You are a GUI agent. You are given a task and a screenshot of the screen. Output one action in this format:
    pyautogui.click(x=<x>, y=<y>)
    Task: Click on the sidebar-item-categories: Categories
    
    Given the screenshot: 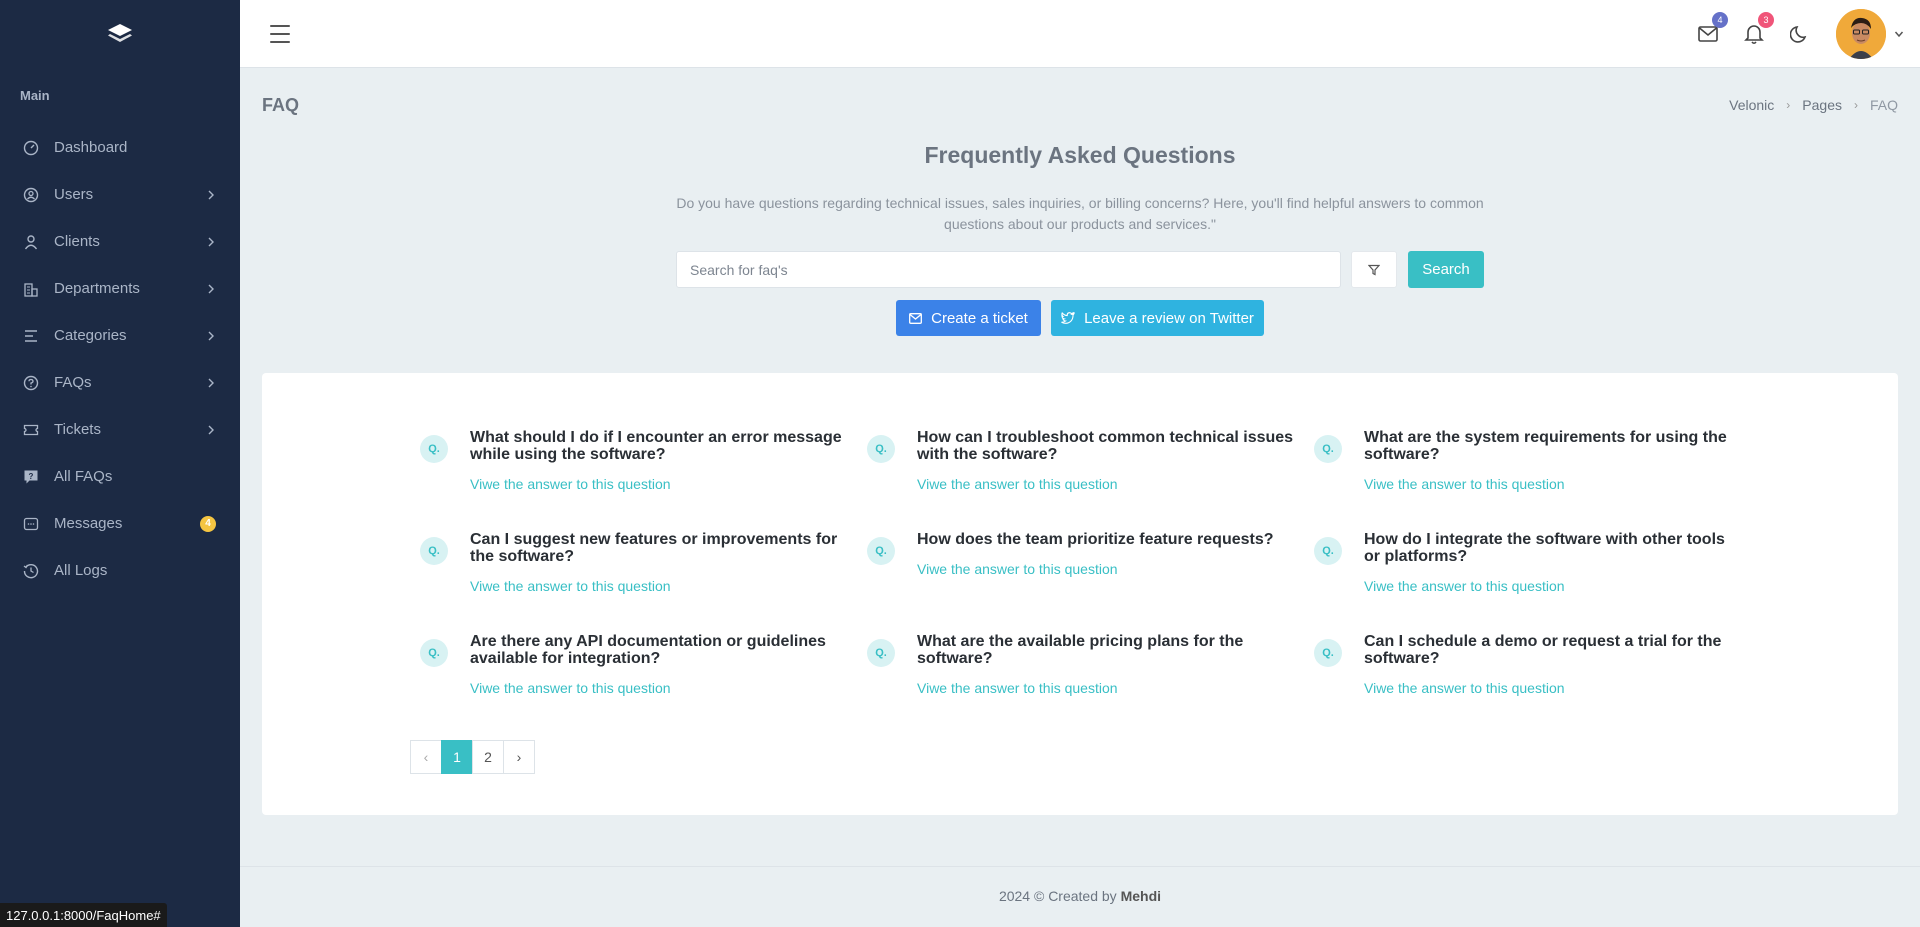 What is the action you would take?
    pyautogui.click(x=120, y=335)
    